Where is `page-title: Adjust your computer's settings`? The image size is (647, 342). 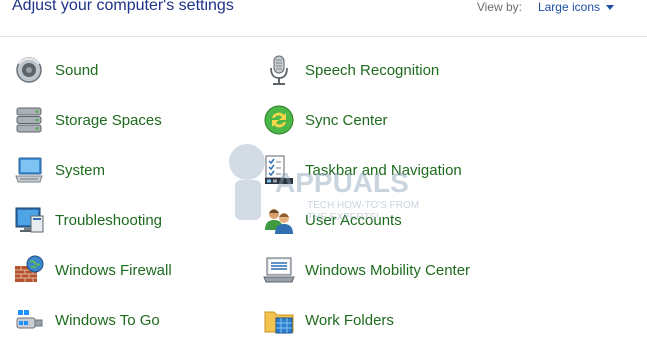
page-title: Adjust your computer's settings is located at coordinates (123, 7).